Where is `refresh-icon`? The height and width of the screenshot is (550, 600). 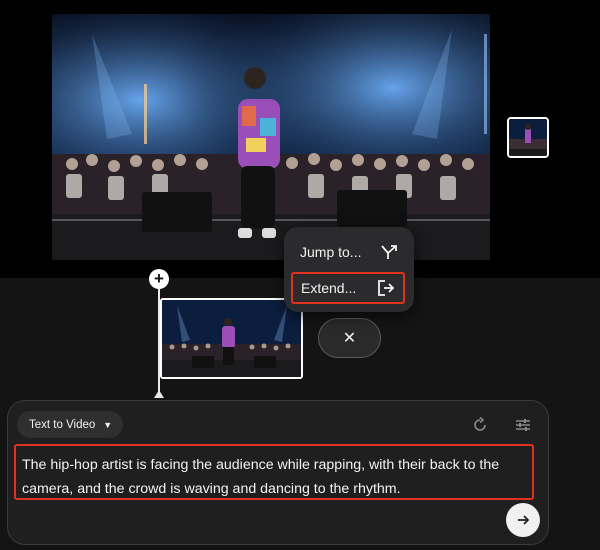
refresh-icon is located at coordinates (480, 425).